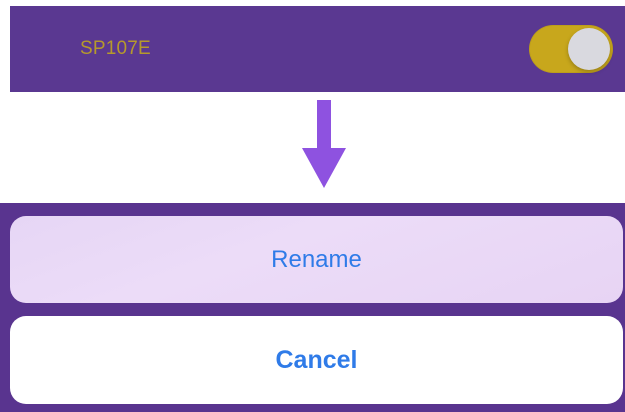 The width and height of the screenshot is (625, 412). What do you see at coordinates (589, 49) in the screenshot?
I see `toggle-knob` at bounding box center [589, 49].